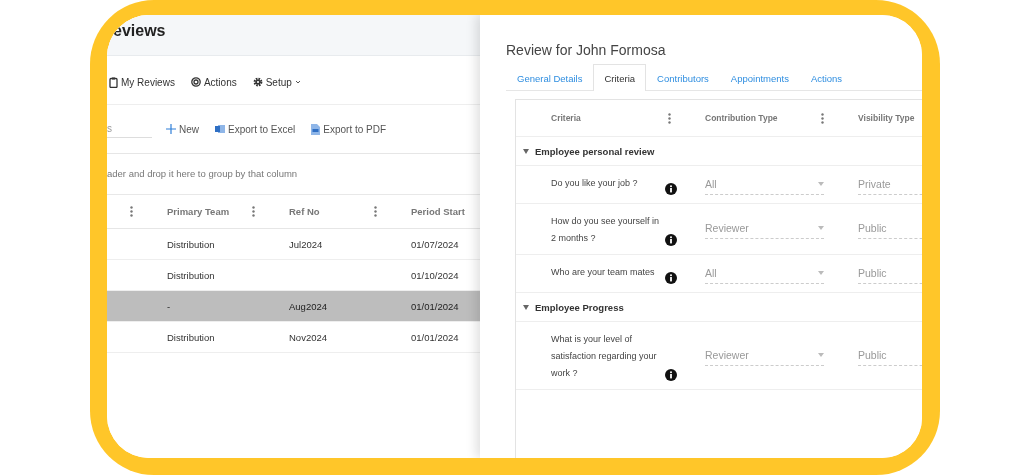 This screenshot has width=1030, height=475. Describe the element at coordinates (586, 51) in the screenshot. I see `drawer-title: Review for John Formosa` at that location.